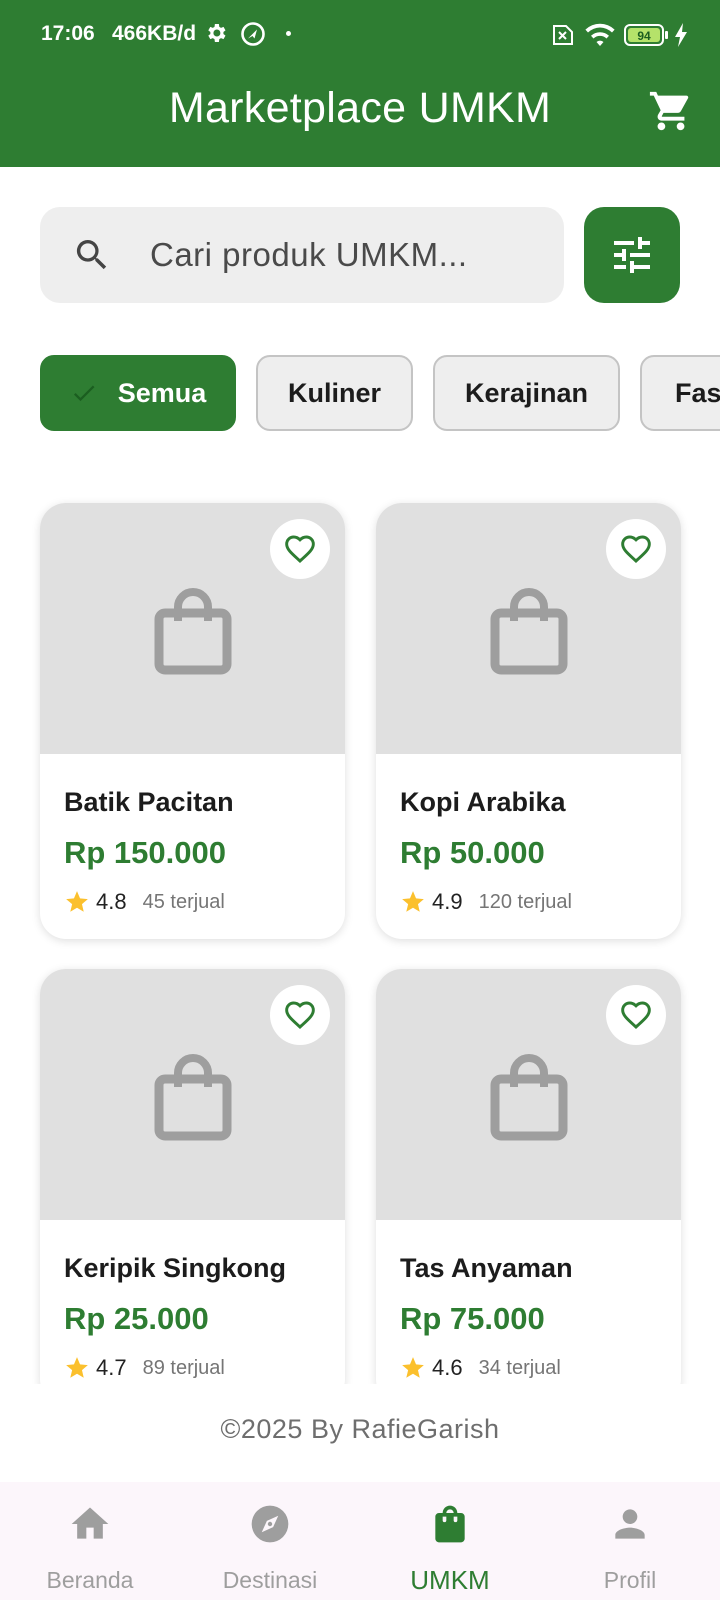  Describe the element at coordinates (630, 1580) in the screenshot. I see `nav-label: Profil` at that location.